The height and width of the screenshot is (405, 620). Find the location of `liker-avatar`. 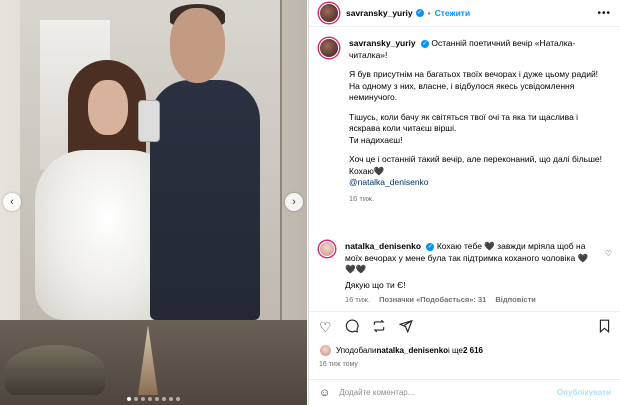

liker-avatar is located at coordinates (325, 350).